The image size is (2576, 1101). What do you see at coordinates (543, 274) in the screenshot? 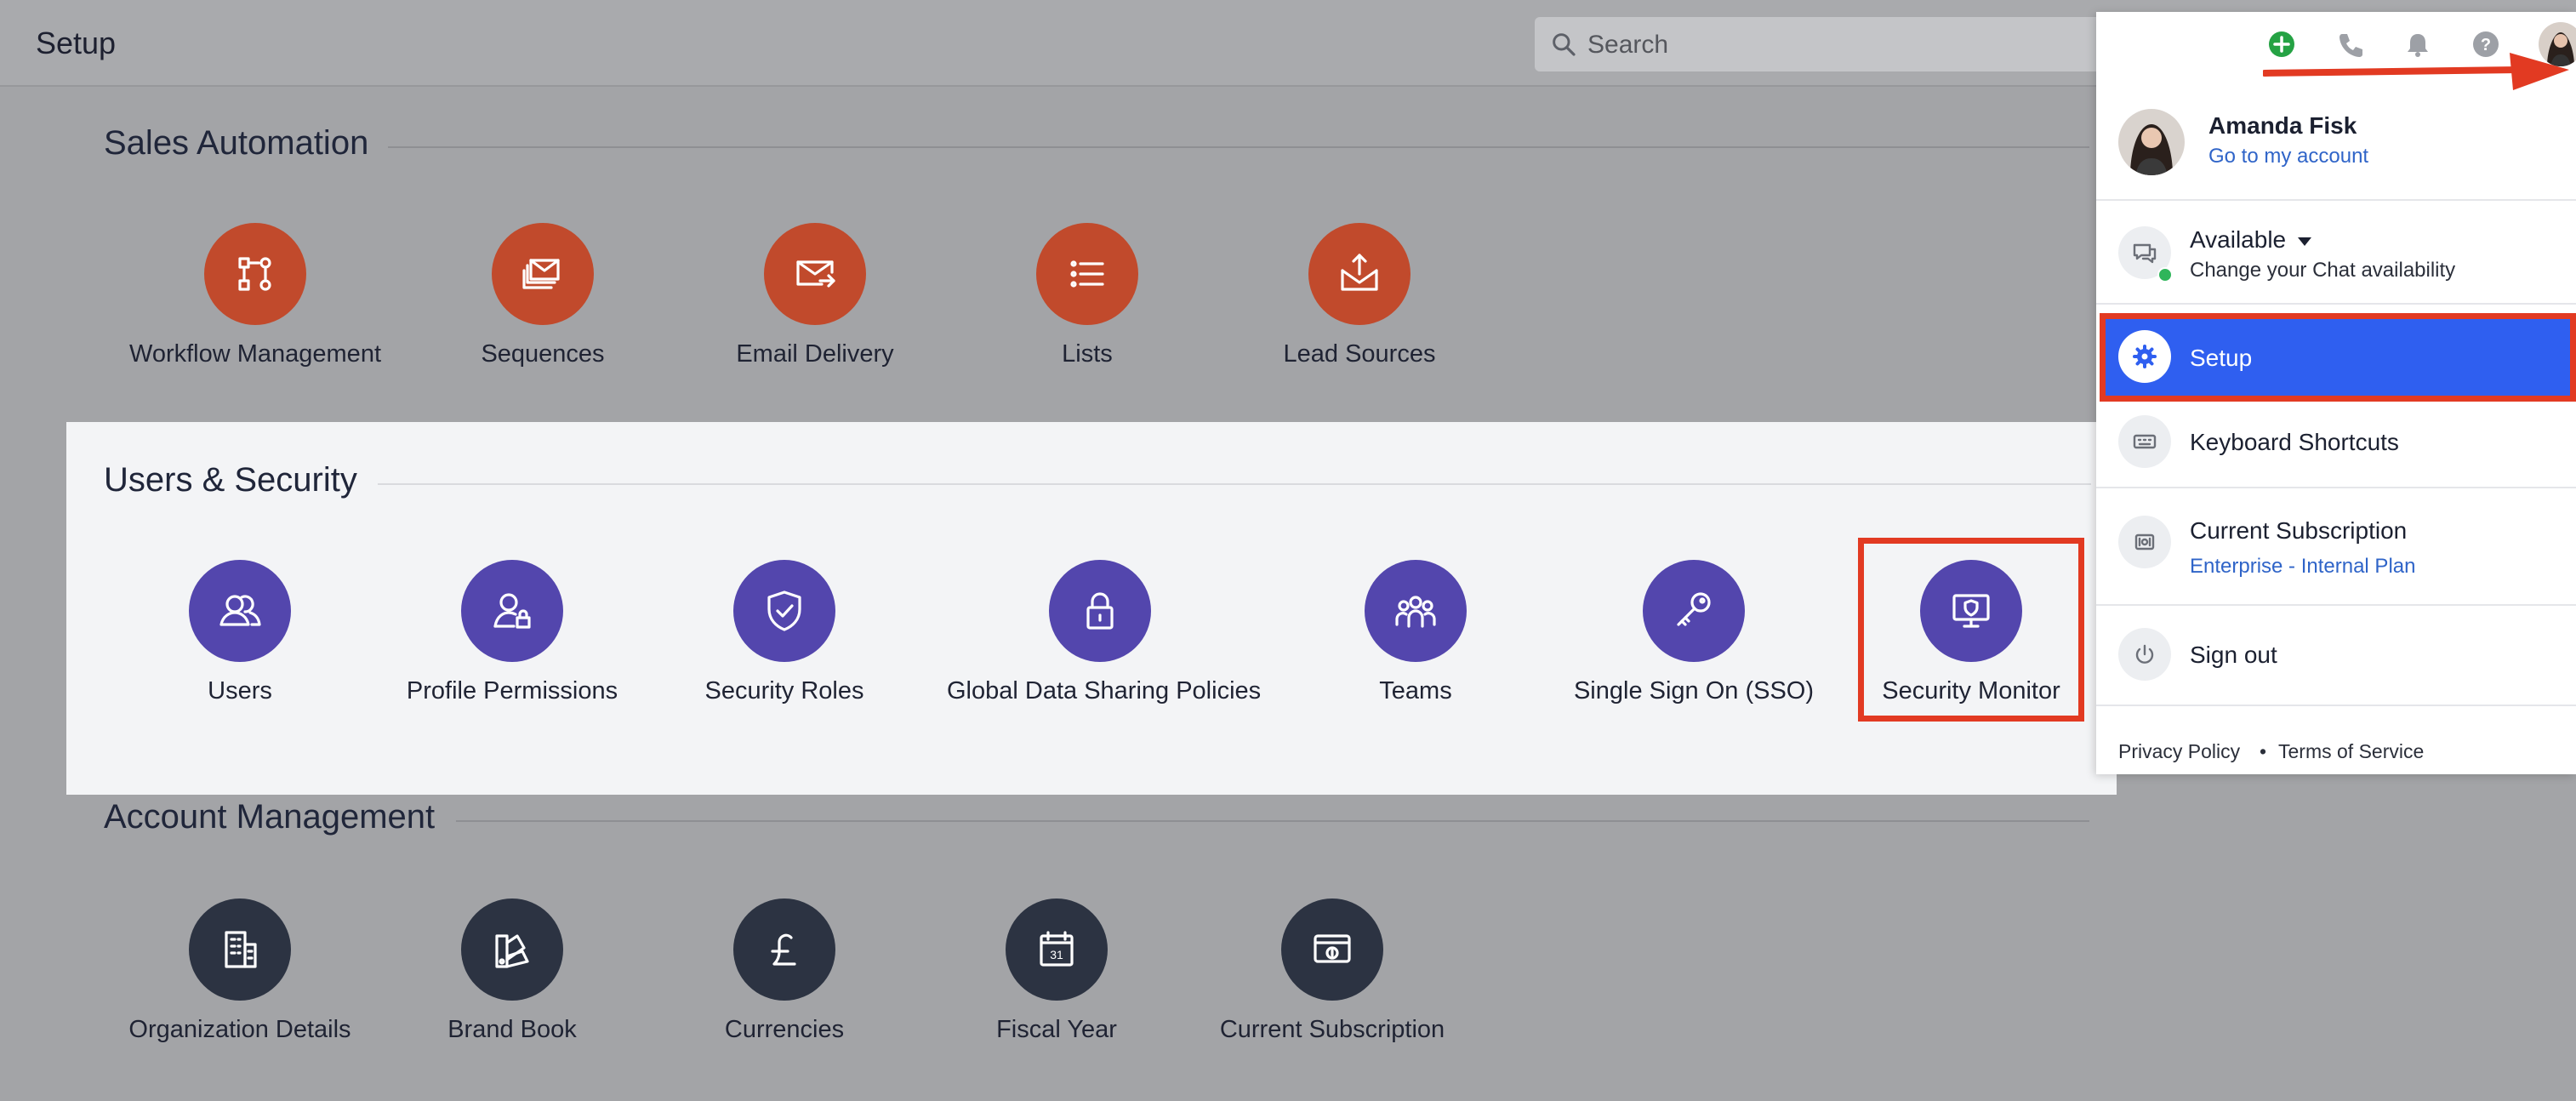
I see `sequences-icon` at bounding box center [543, 274].